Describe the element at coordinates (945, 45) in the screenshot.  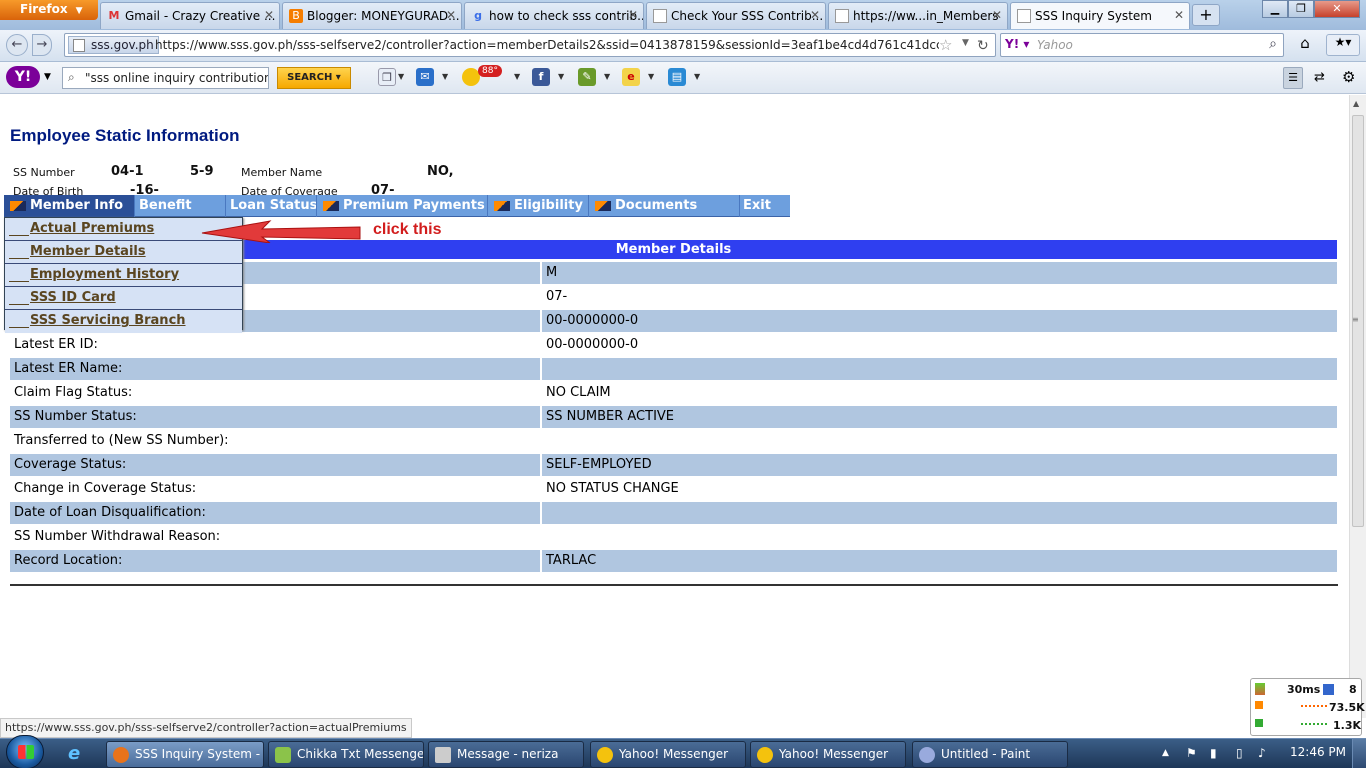
I see `bookmark-star-icon: ☆` at that location.